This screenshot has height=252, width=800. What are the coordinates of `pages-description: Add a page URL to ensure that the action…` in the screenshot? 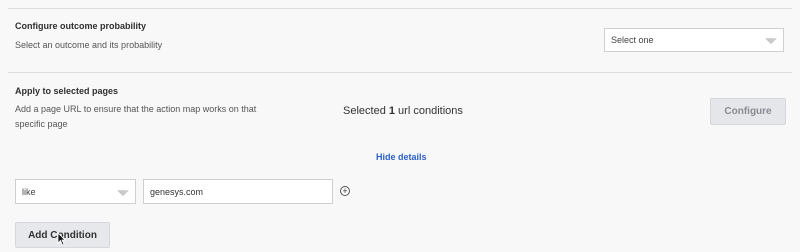 It's located at (136, 116).